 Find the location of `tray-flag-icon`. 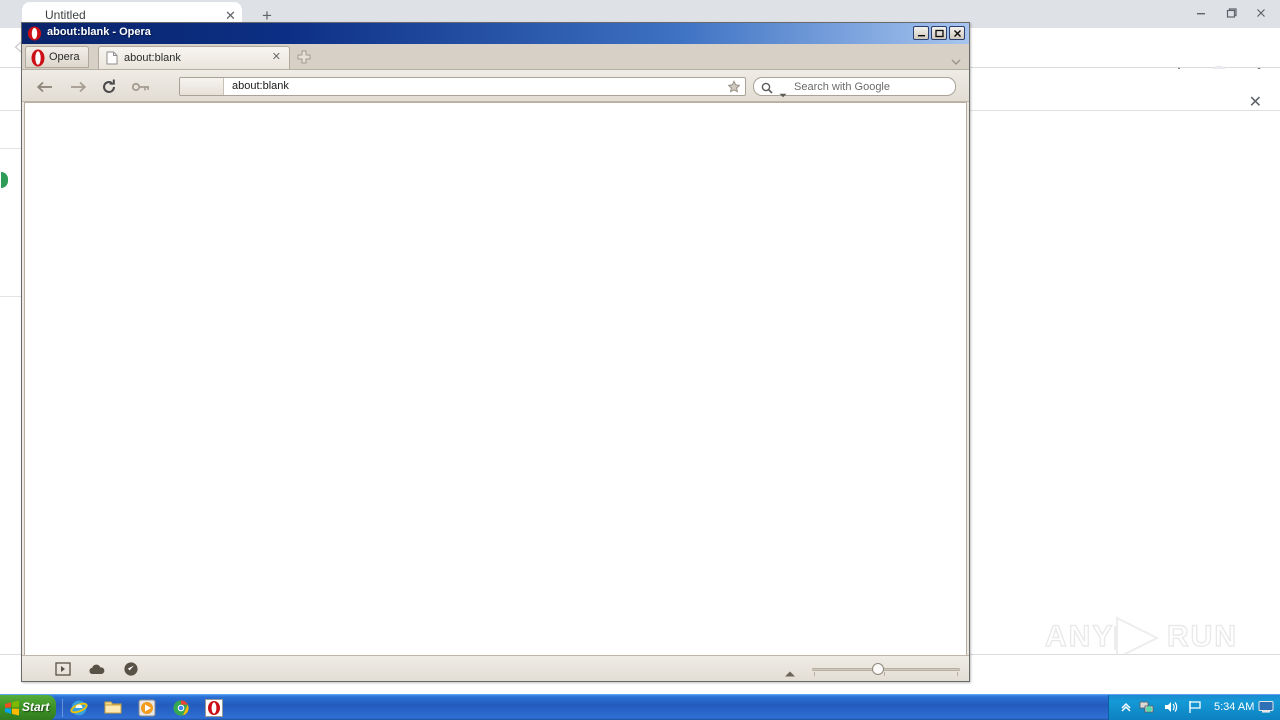

tray-flag-icon is located at coordinates (1195, 708).